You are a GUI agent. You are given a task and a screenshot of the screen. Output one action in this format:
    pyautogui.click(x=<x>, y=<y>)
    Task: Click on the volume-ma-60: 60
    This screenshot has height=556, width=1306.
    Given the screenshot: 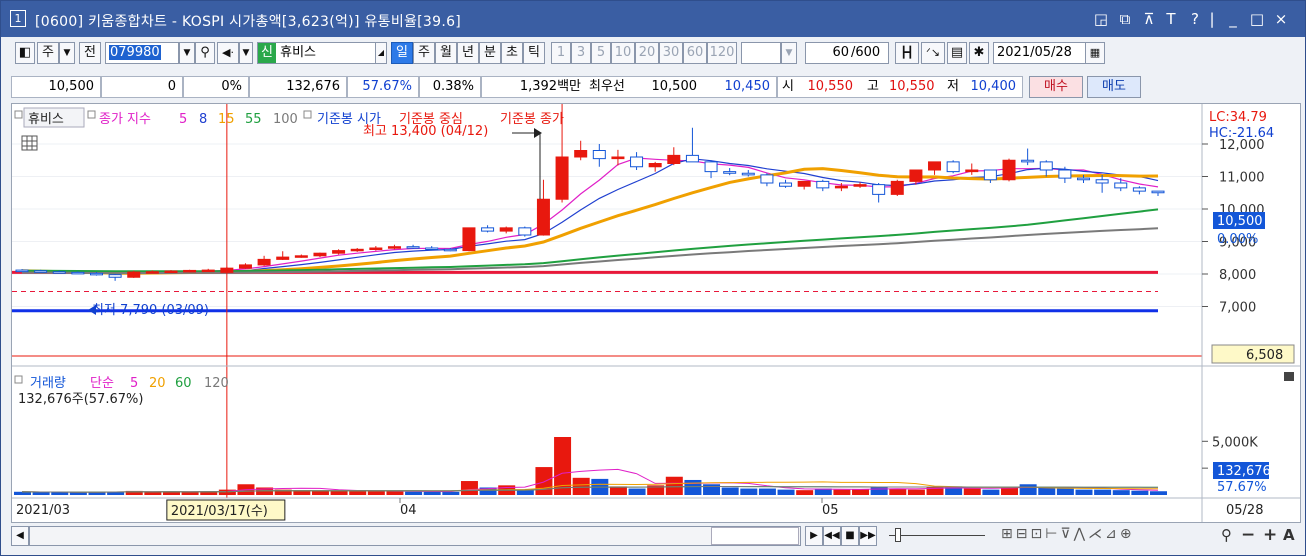 What is the action you would take?
    pyautogui.click(x=183, y=383)
    